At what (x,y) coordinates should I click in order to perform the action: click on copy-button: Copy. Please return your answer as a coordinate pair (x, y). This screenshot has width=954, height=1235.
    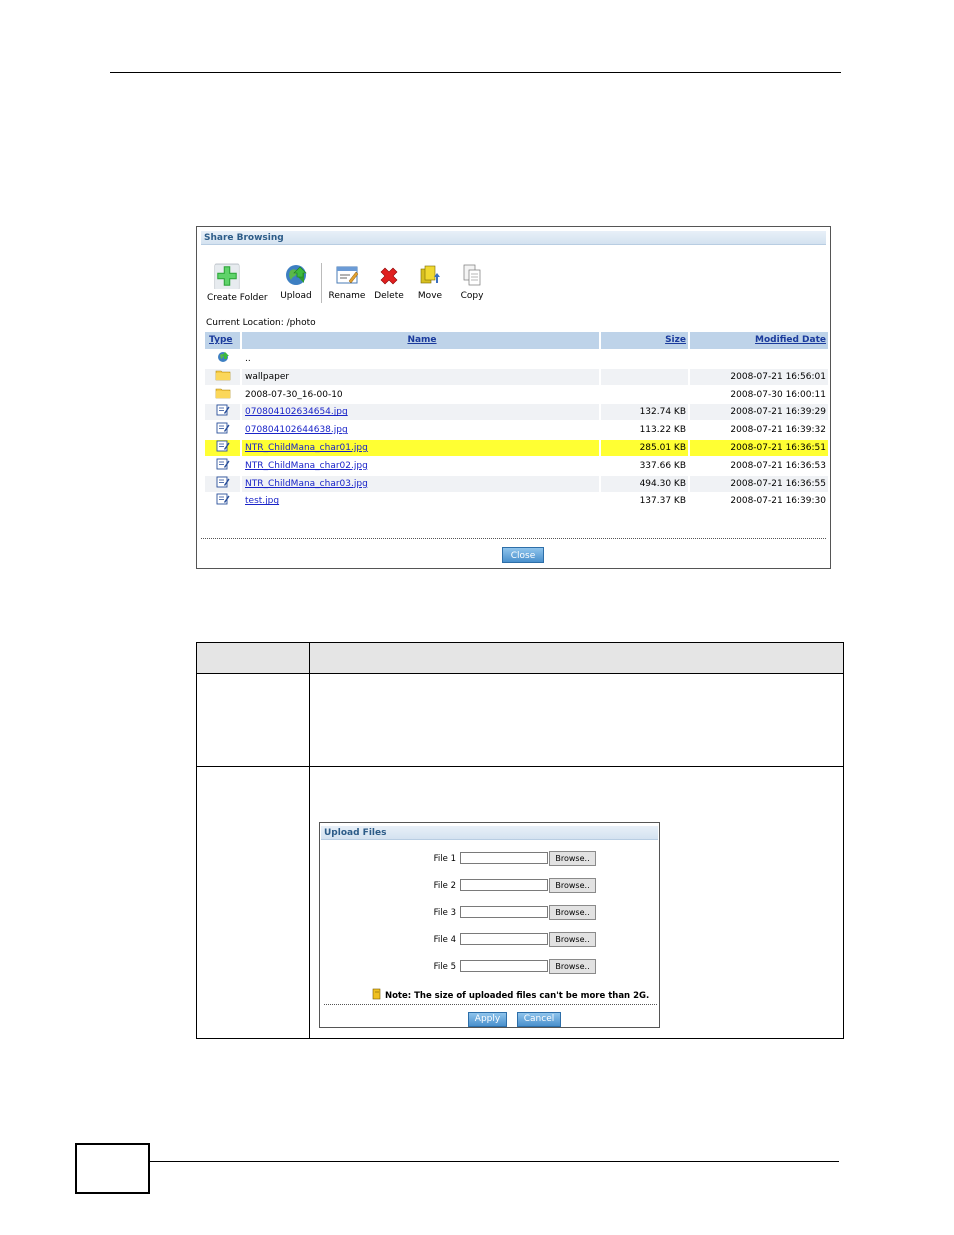
    Looking at the image, I should click on (472, 284).